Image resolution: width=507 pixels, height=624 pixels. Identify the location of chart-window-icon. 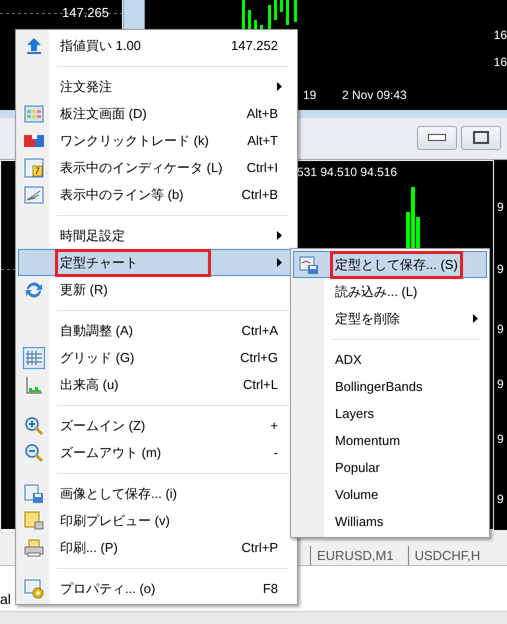
(34, 168).